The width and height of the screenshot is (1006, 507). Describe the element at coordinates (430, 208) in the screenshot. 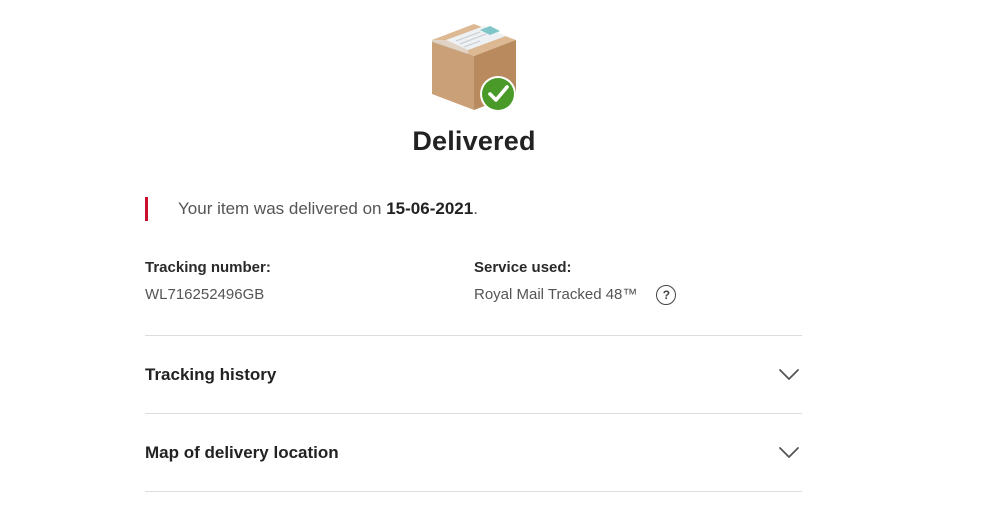

I see `delivery-date: 15-06-2021` at that location.